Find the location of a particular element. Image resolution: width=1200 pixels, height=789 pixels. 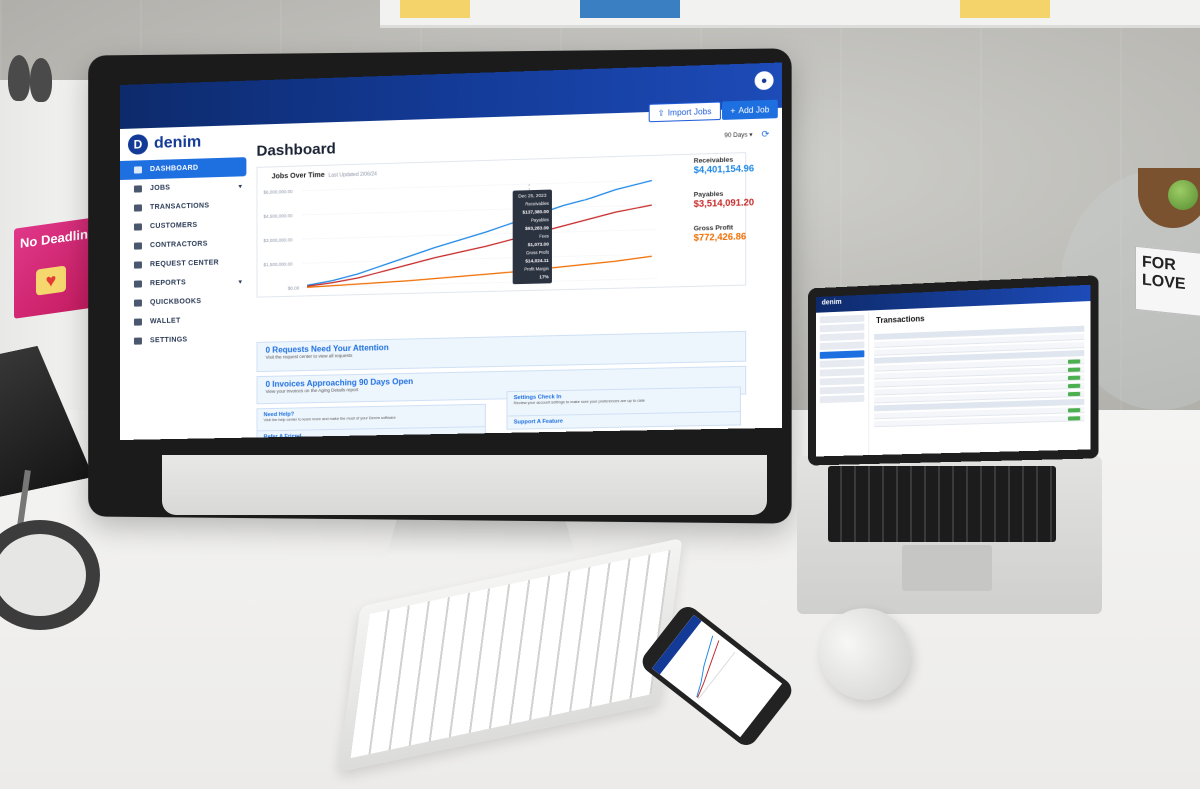

book-right-title: FOR LOVE is located at coordinates (1164, 273).